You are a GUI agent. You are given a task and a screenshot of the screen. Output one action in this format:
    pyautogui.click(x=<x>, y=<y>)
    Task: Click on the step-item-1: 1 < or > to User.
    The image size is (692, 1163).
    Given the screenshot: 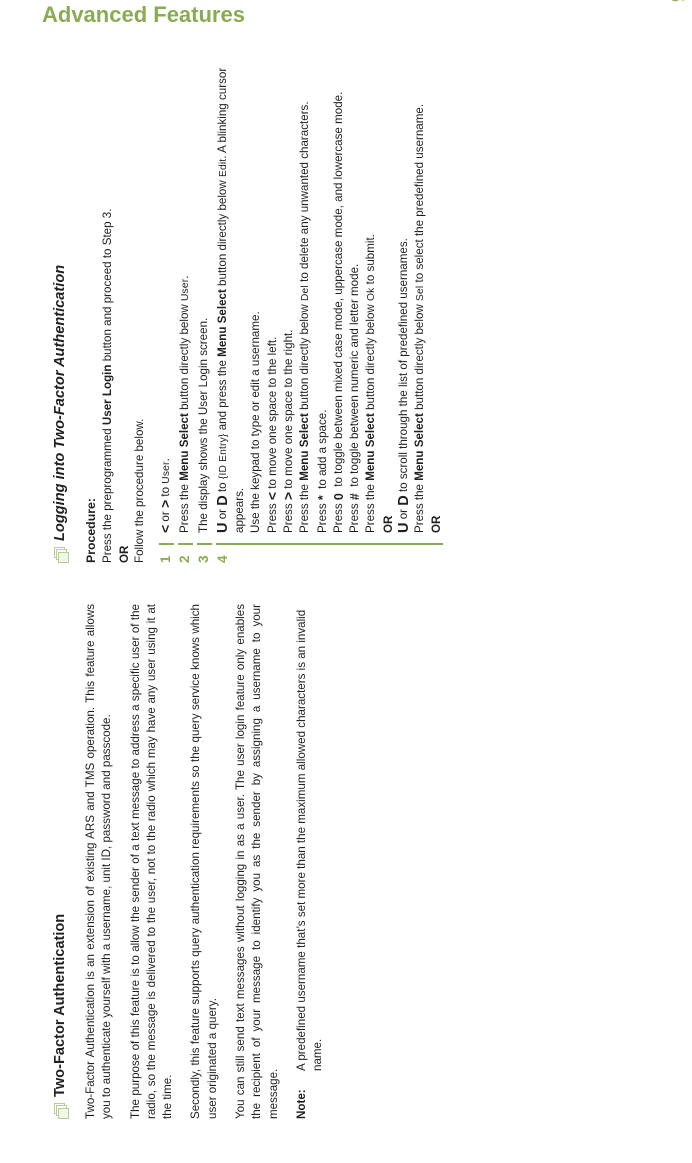 What is the action you would take?
    pyautogui.click(x=165, y=305)
    